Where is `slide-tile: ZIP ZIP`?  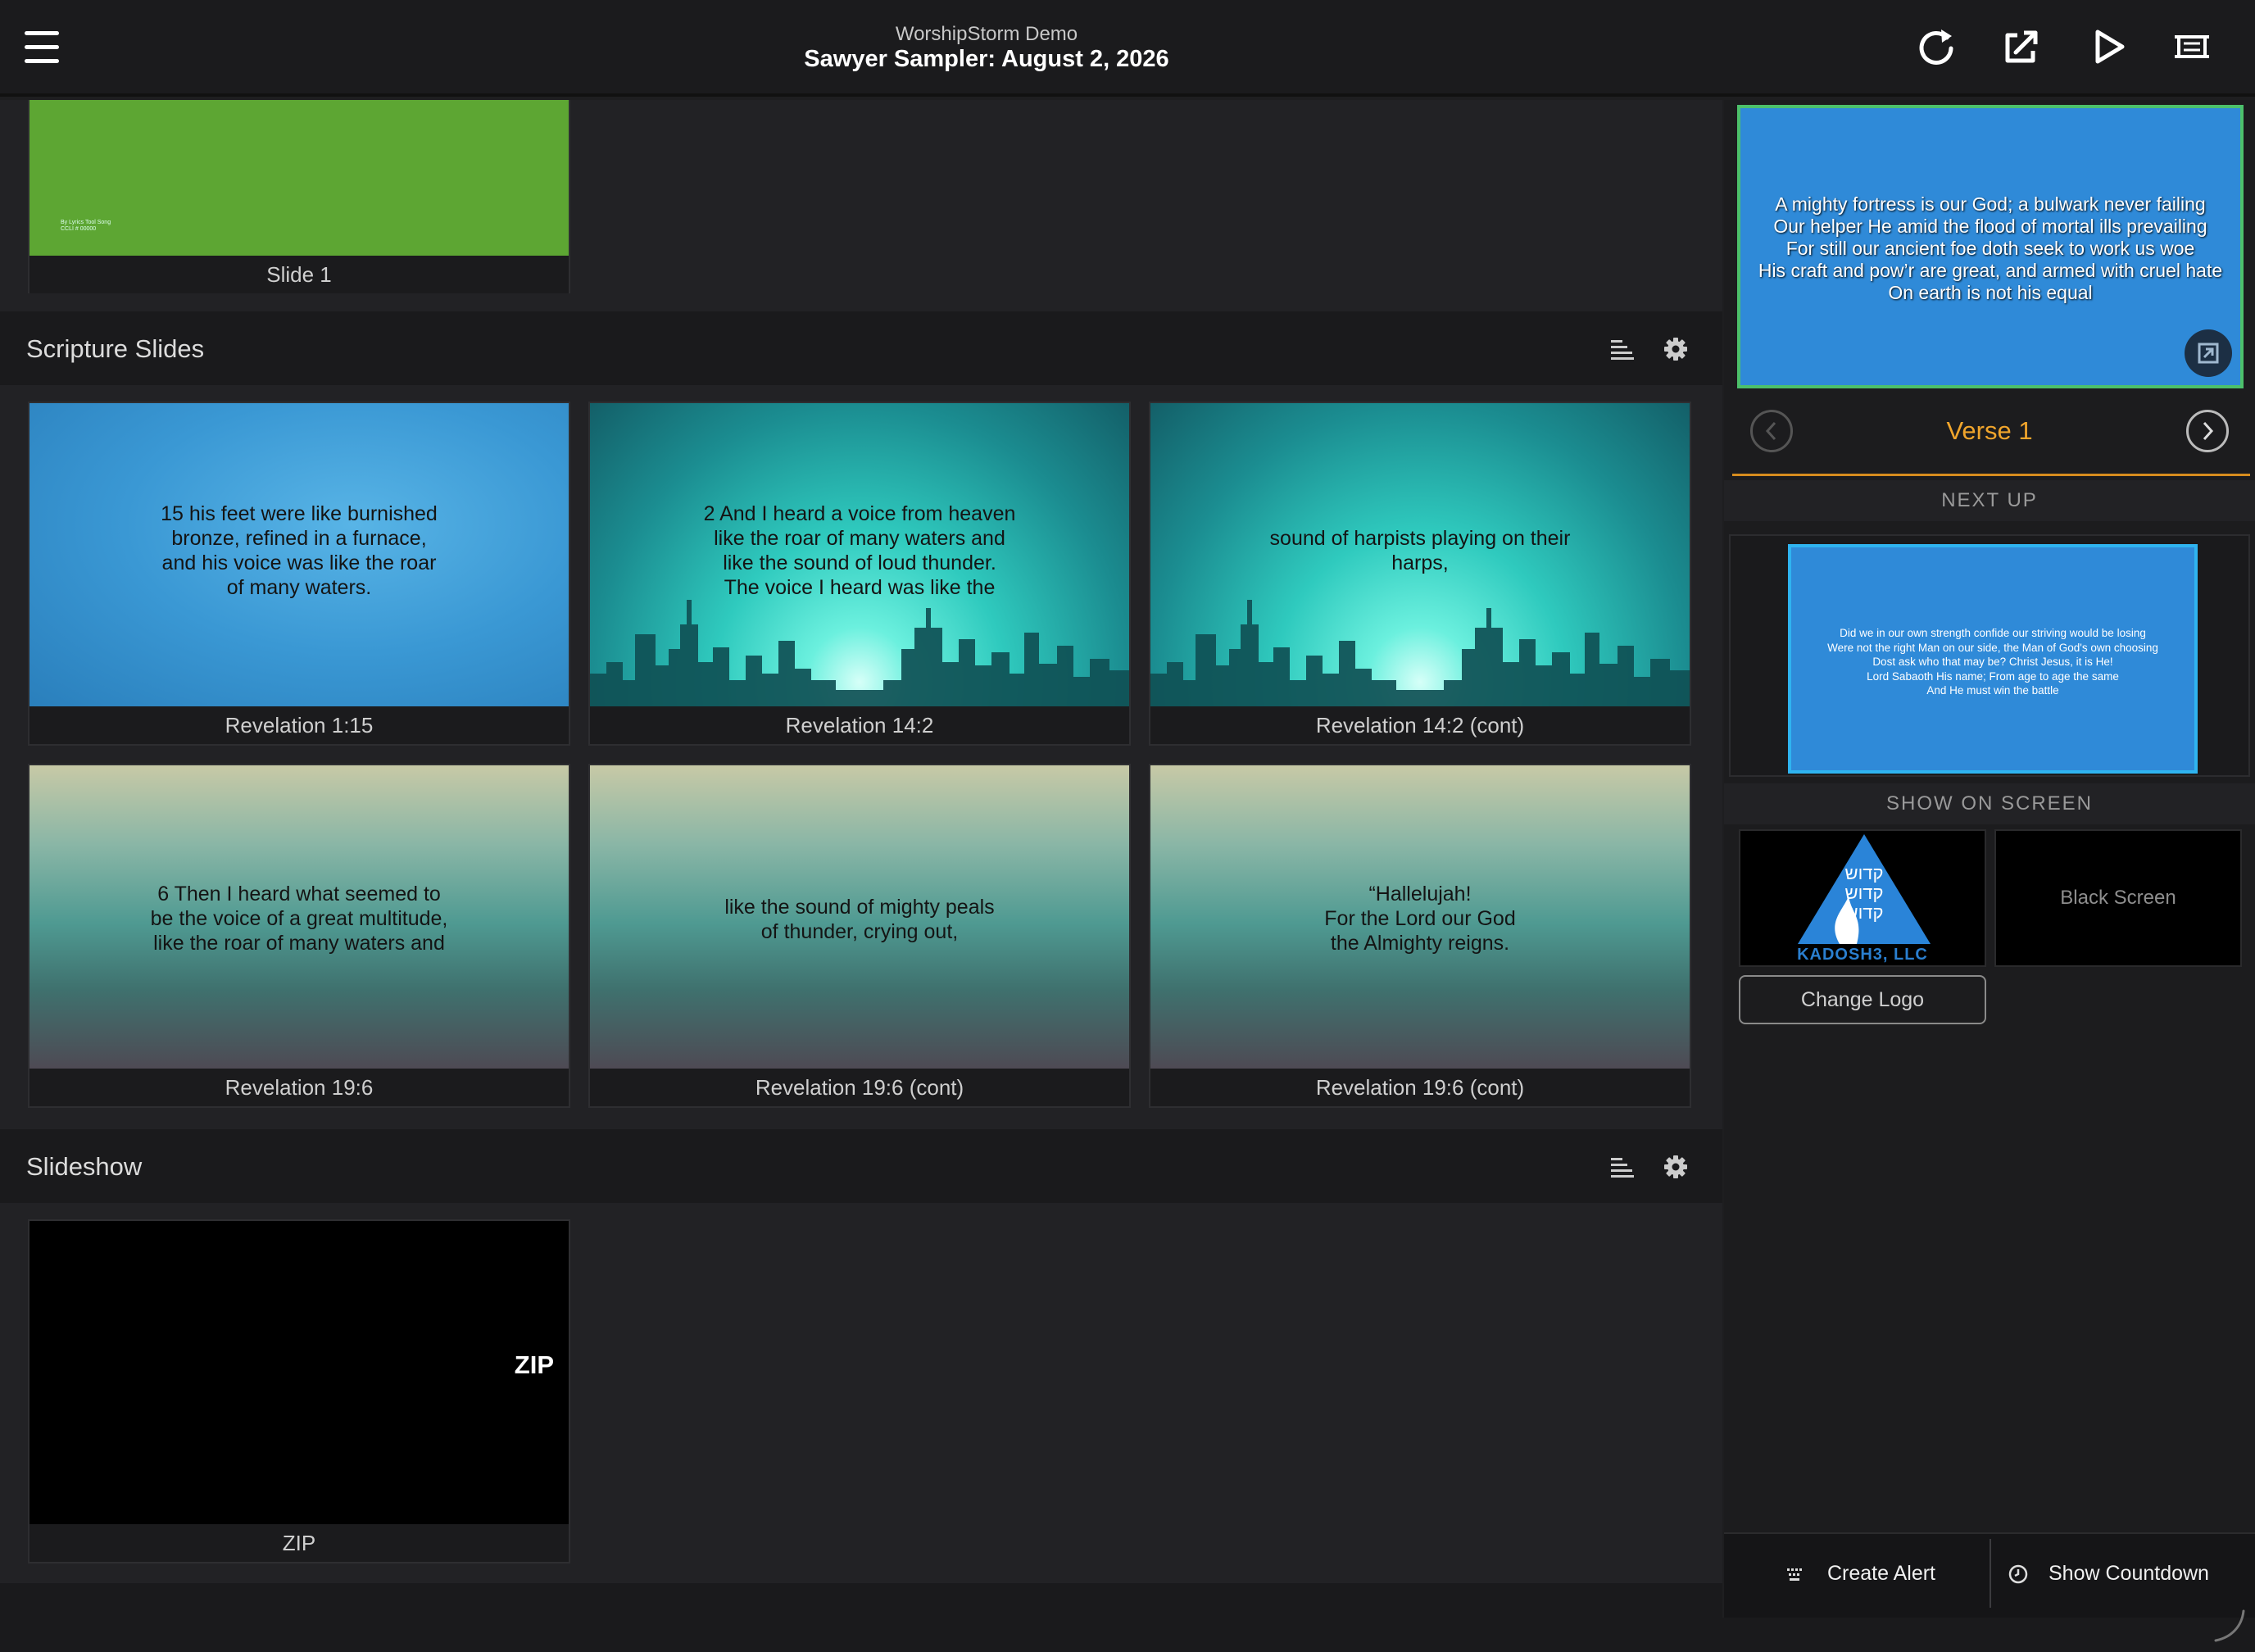 slide-tile: ZIP ZIP is located at coordinates (299, 1391).